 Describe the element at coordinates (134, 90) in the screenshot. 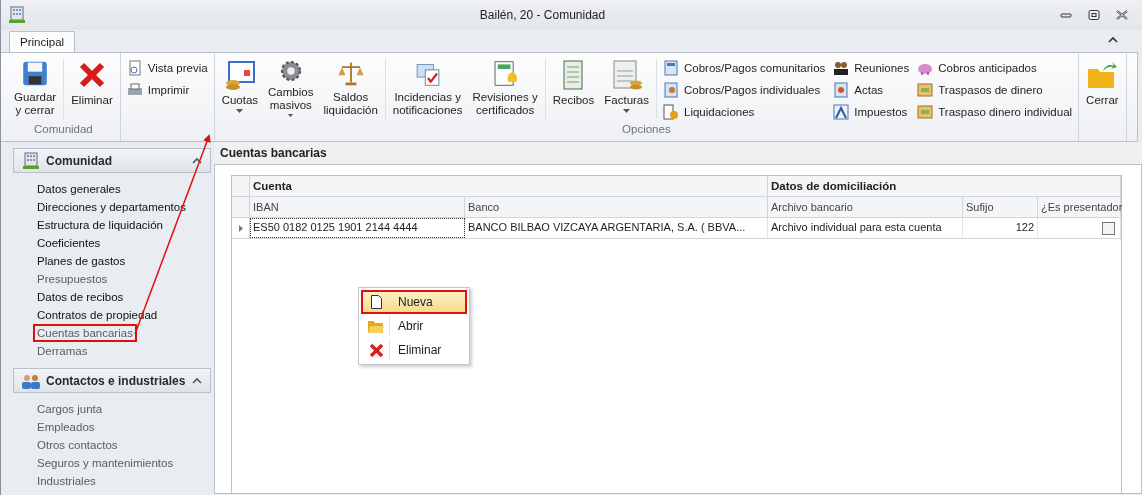

I see `print-icon` at that location.